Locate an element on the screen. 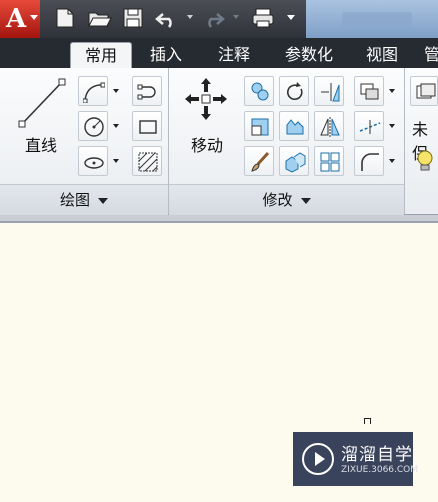  copy-icon is located at coordinates (260, 91).